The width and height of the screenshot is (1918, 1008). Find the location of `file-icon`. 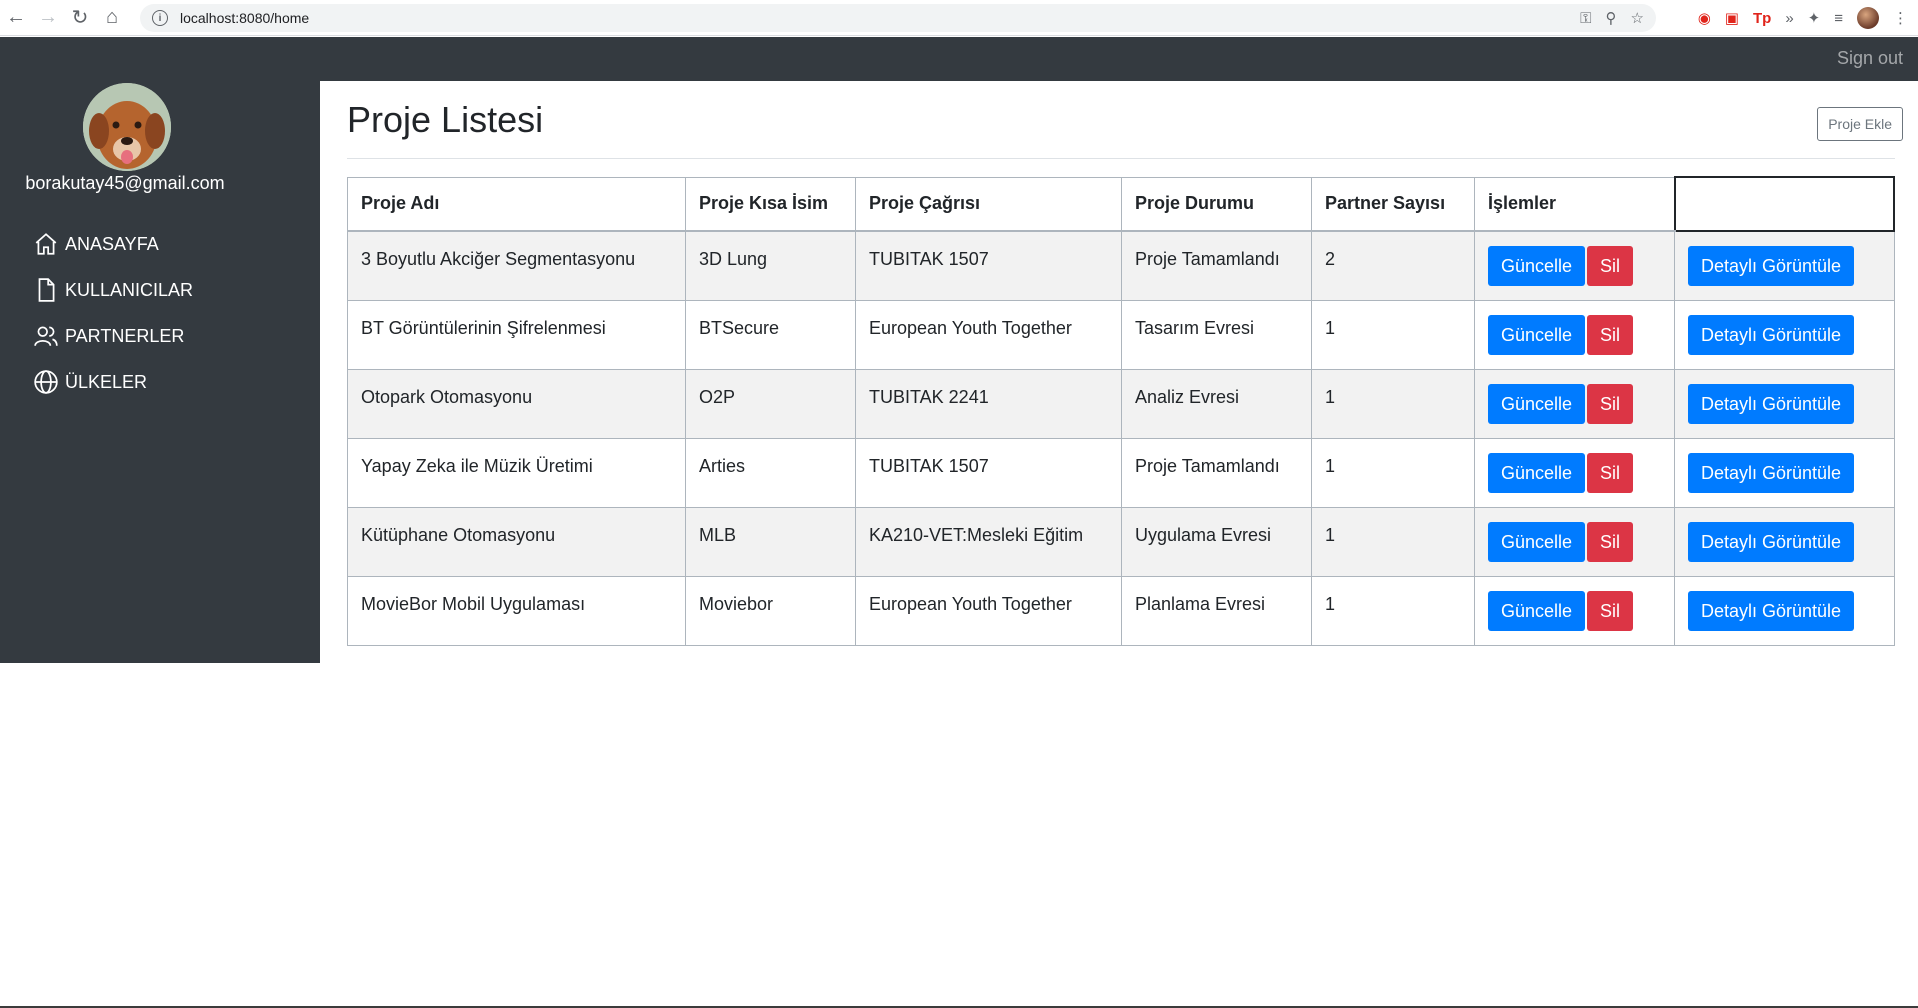

file-icon is located at coordinates (46, 290).